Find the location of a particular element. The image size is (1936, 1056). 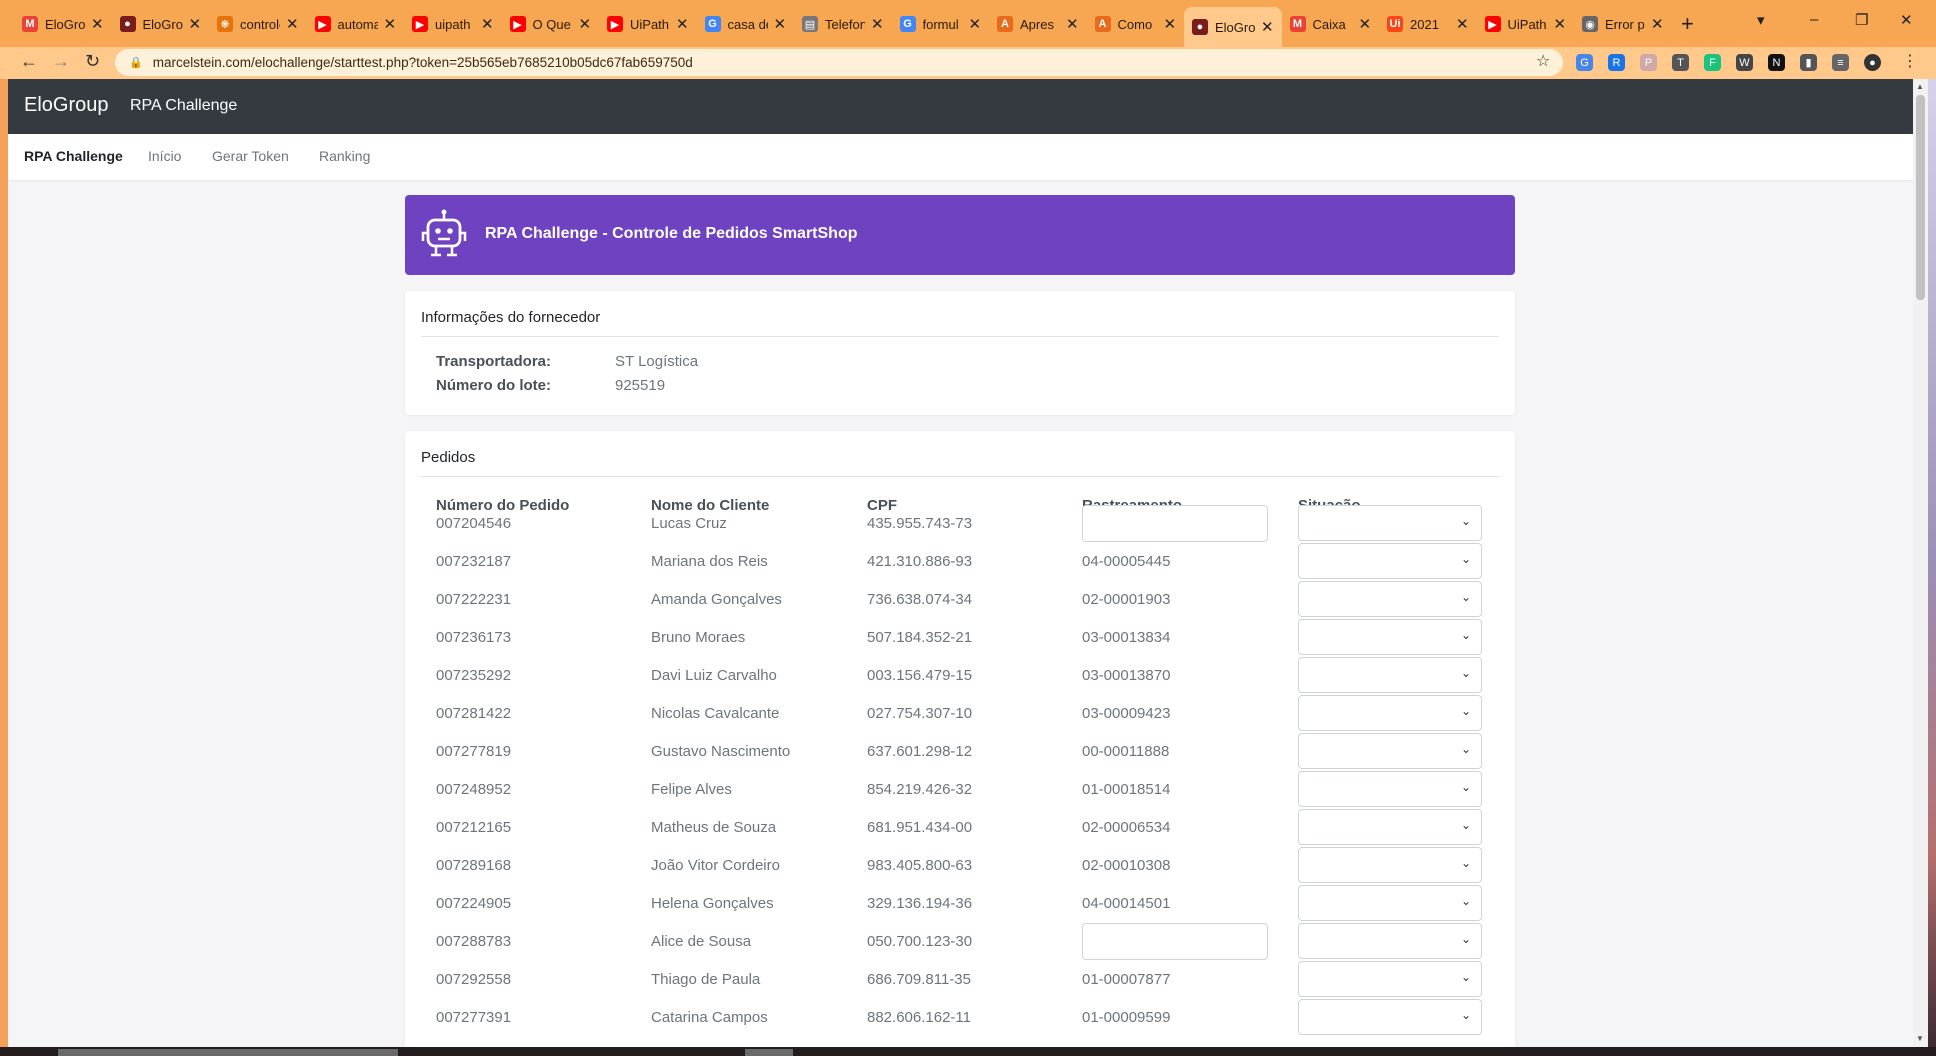

browser-tab: ❋ controle ✕ is located at coordinates (258, 24).